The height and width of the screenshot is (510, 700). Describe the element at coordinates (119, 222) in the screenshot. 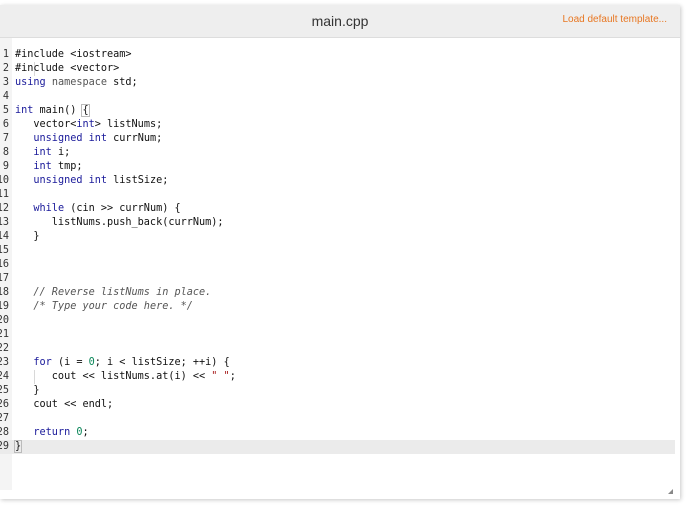

I see `code-token: listNums.push_back(currNum);` at that location.